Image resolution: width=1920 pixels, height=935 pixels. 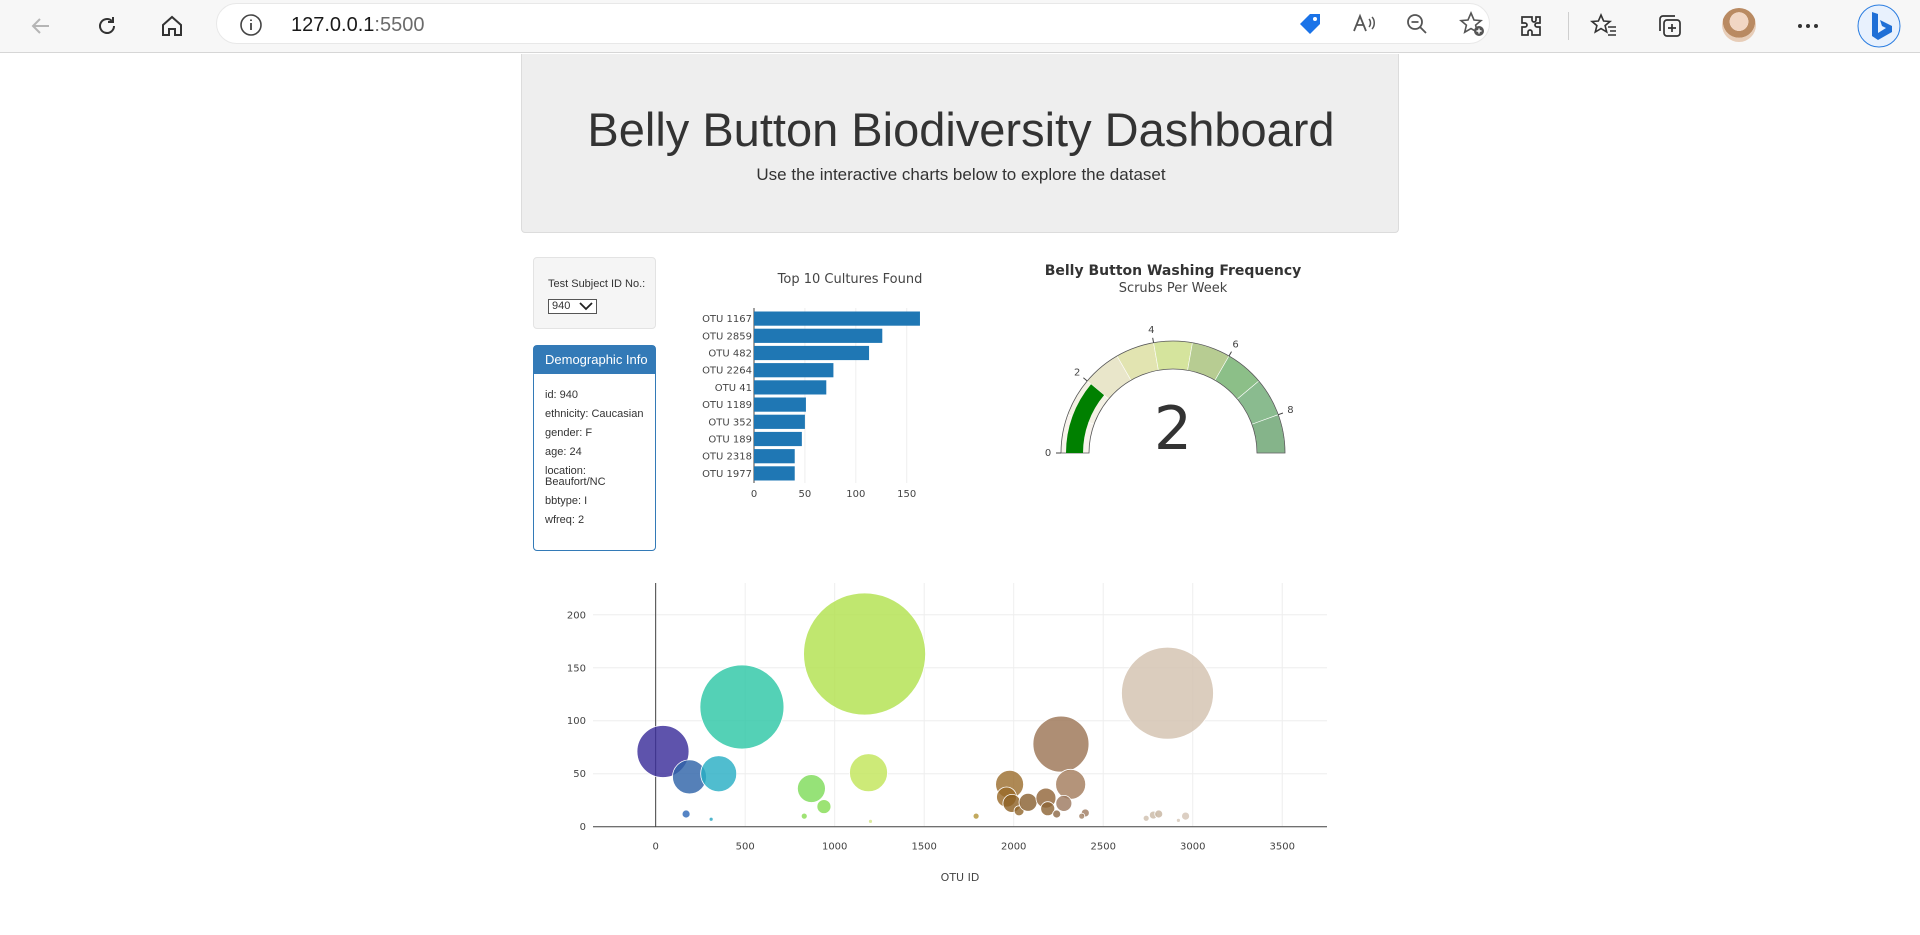 I want to click on back-button, so click(x=41, y=26).